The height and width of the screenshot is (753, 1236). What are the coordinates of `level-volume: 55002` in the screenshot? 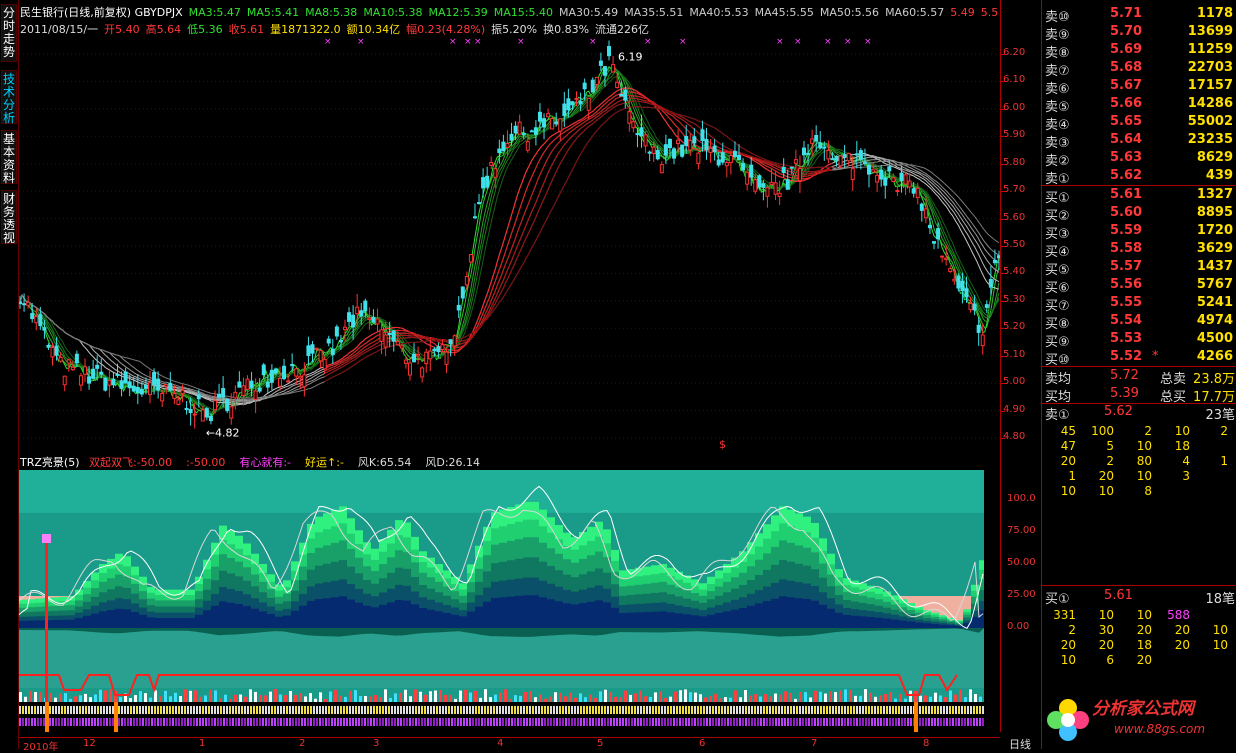 It's located at (1210, 121).